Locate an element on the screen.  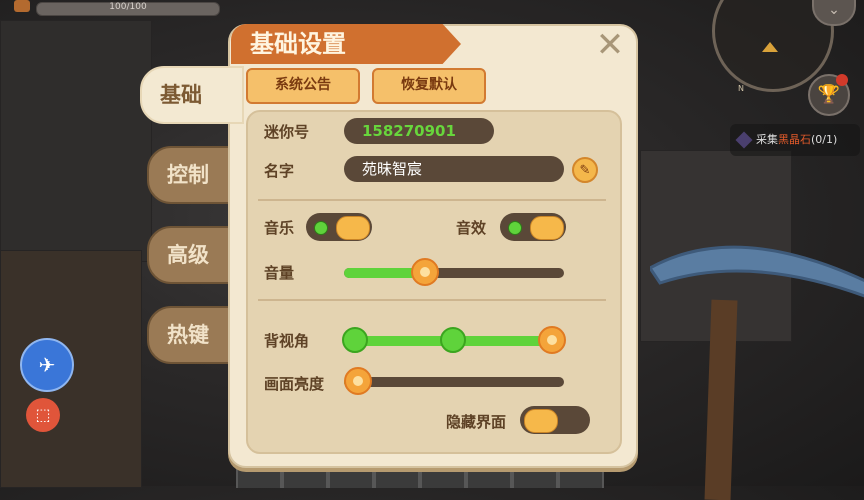
close-icon: ✕ is located at coordinates (610, 46).